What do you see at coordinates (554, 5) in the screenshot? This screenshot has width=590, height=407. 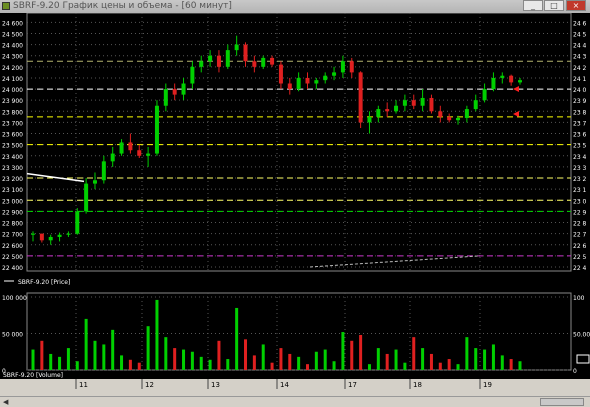 I see `maximize-button: □` at bounding box center [554, 5].